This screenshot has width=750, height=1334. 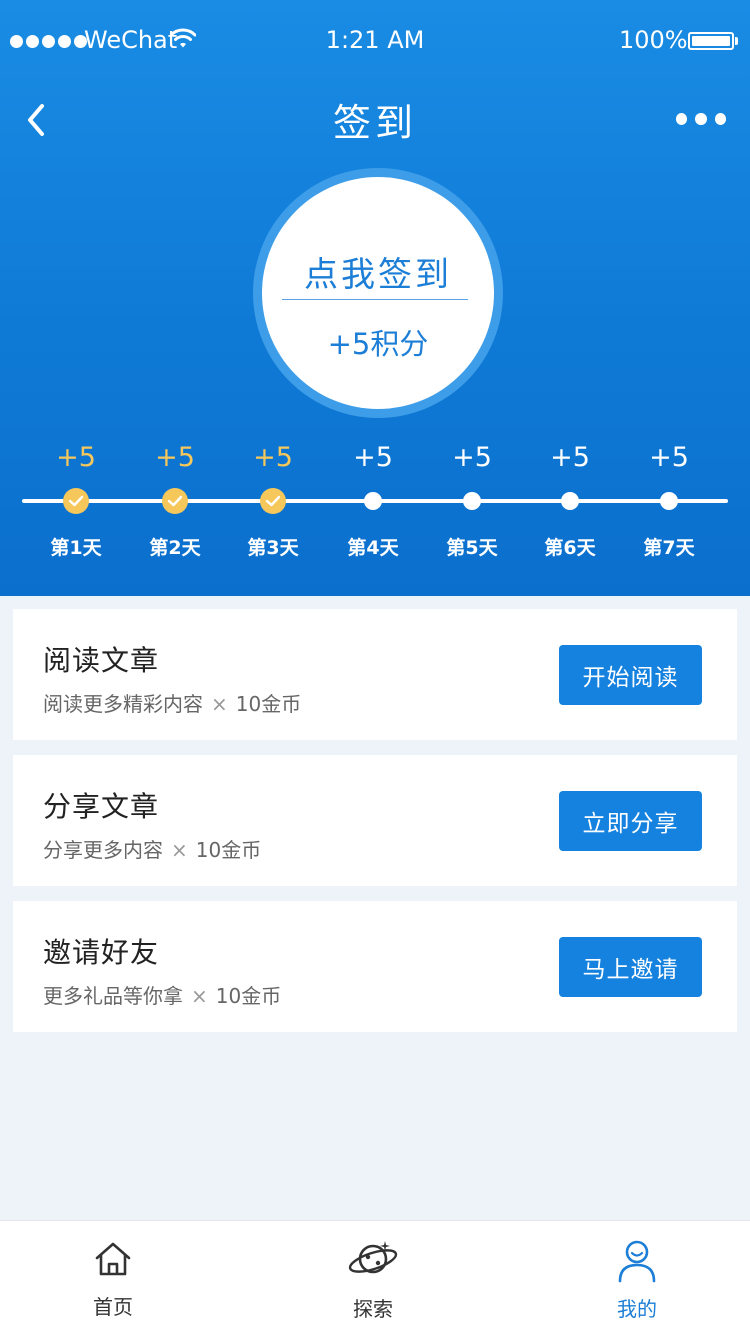 What do you see at coordinates (374, 123) in the screenshot?
I see `page-title: 签到` at bounding box center [374, 123].